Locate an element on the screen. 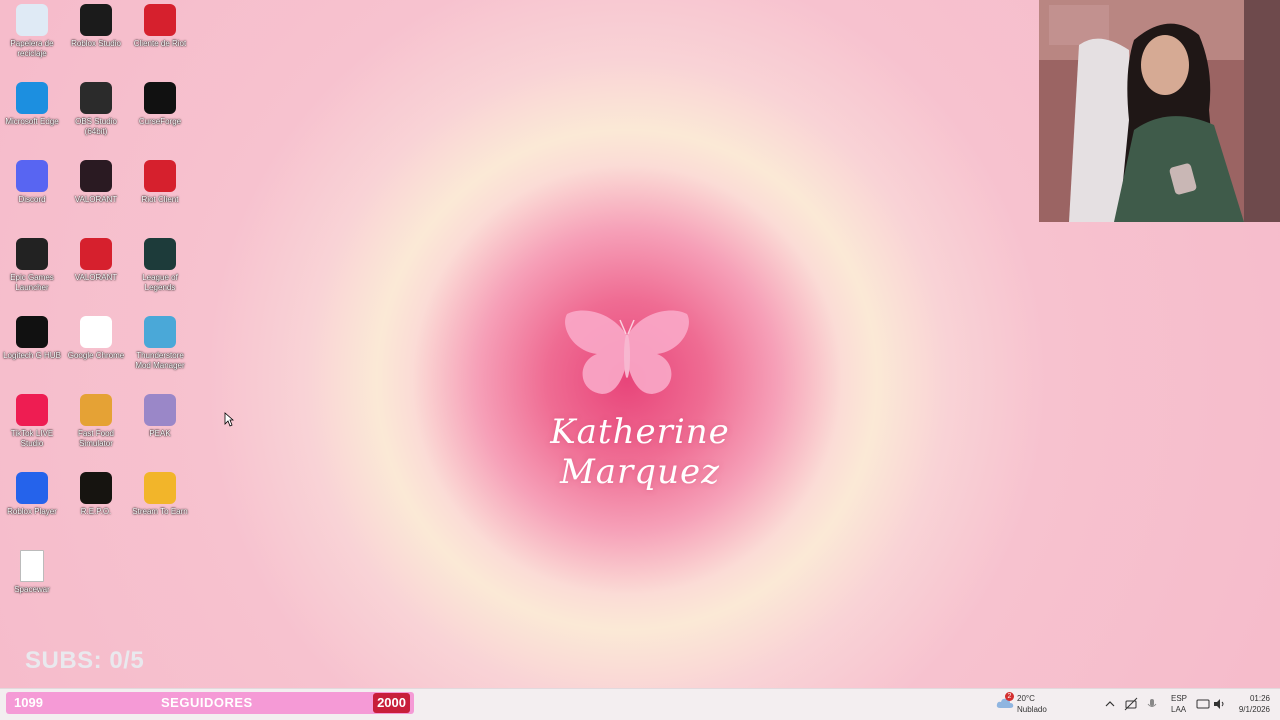  desktop-icon: R.E.P.O. is located at coordinates (96, 510).